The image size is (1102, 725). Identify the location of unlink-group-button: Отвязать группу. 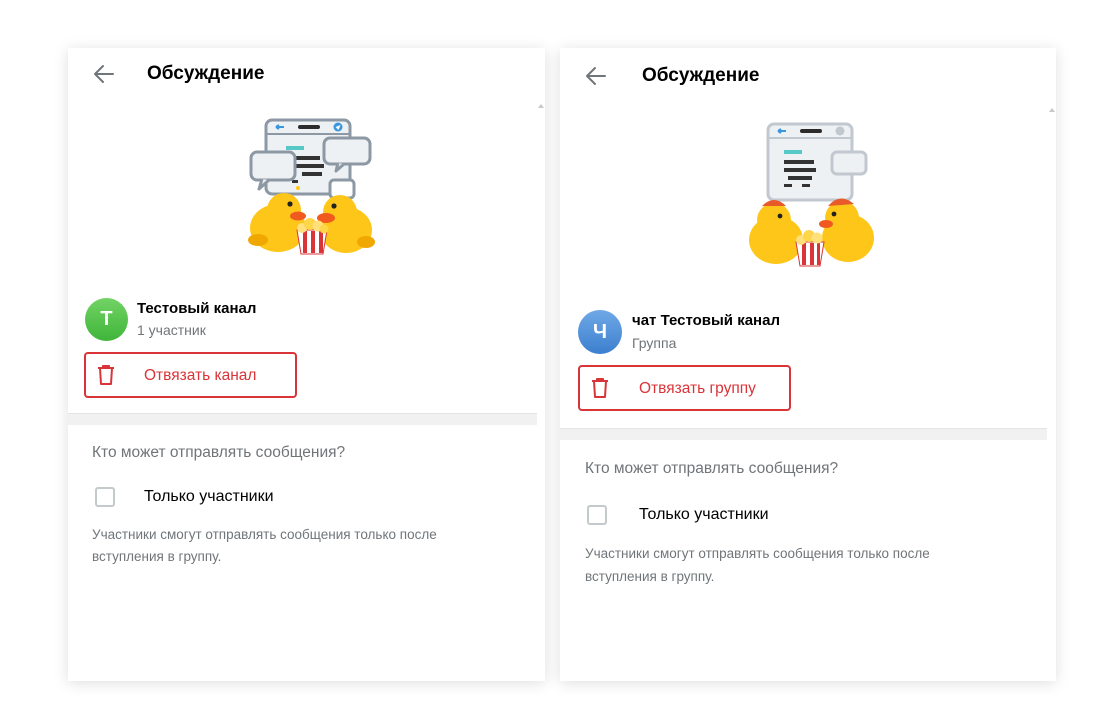
(684, 388).